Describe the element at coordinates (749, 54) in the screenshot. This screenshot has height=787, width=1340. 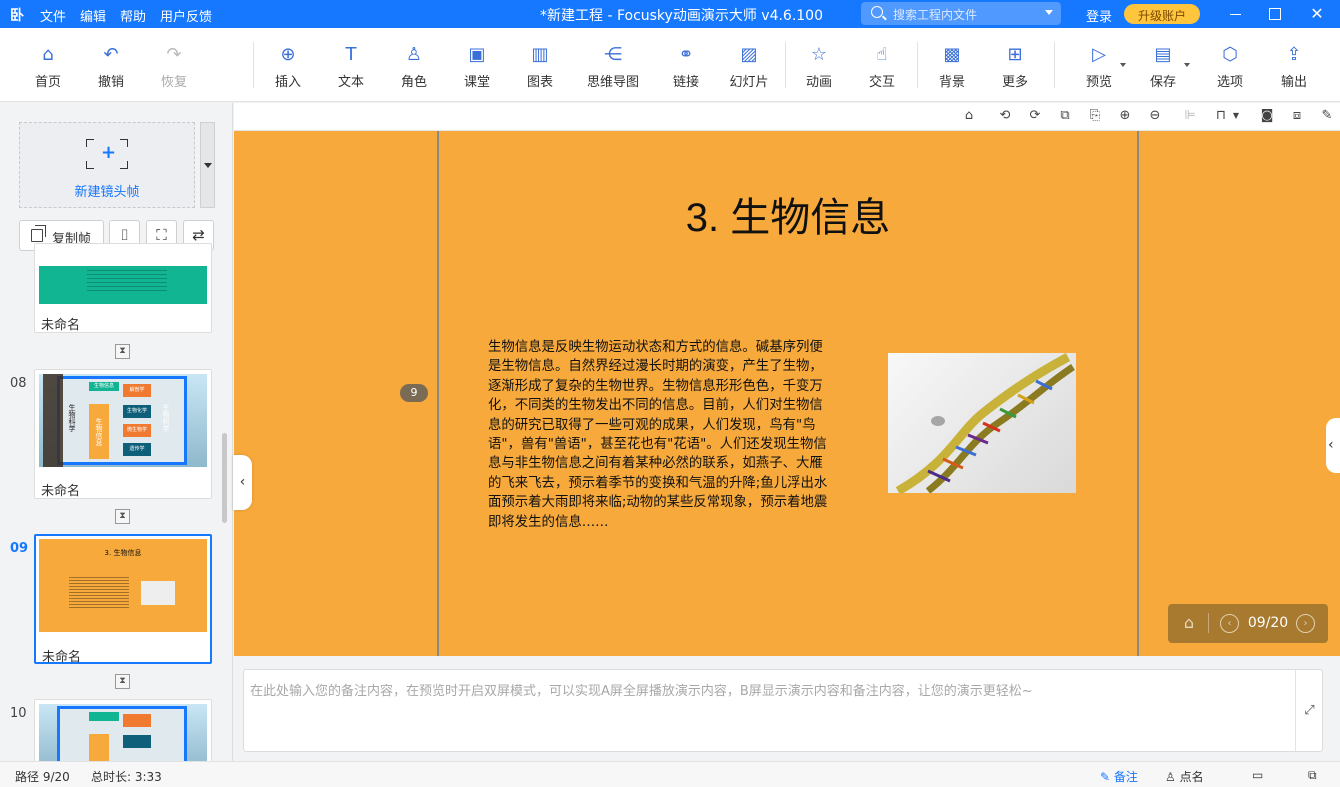
I see `image-icon: ▨` at that location.